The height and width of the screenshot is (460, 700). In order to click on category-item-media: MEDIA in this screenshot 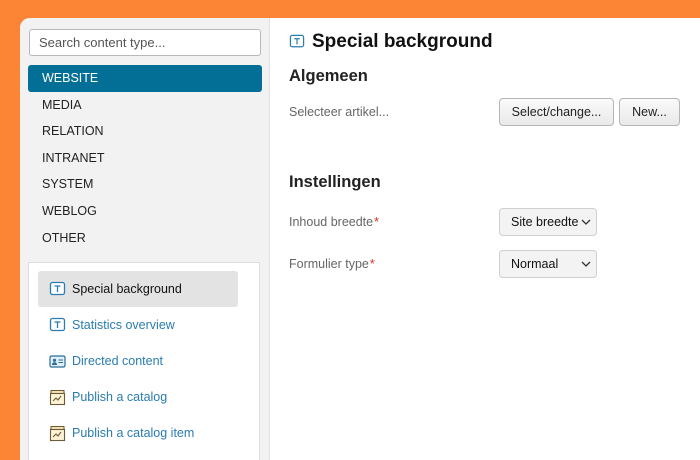, I will do `click(145, 105)`.